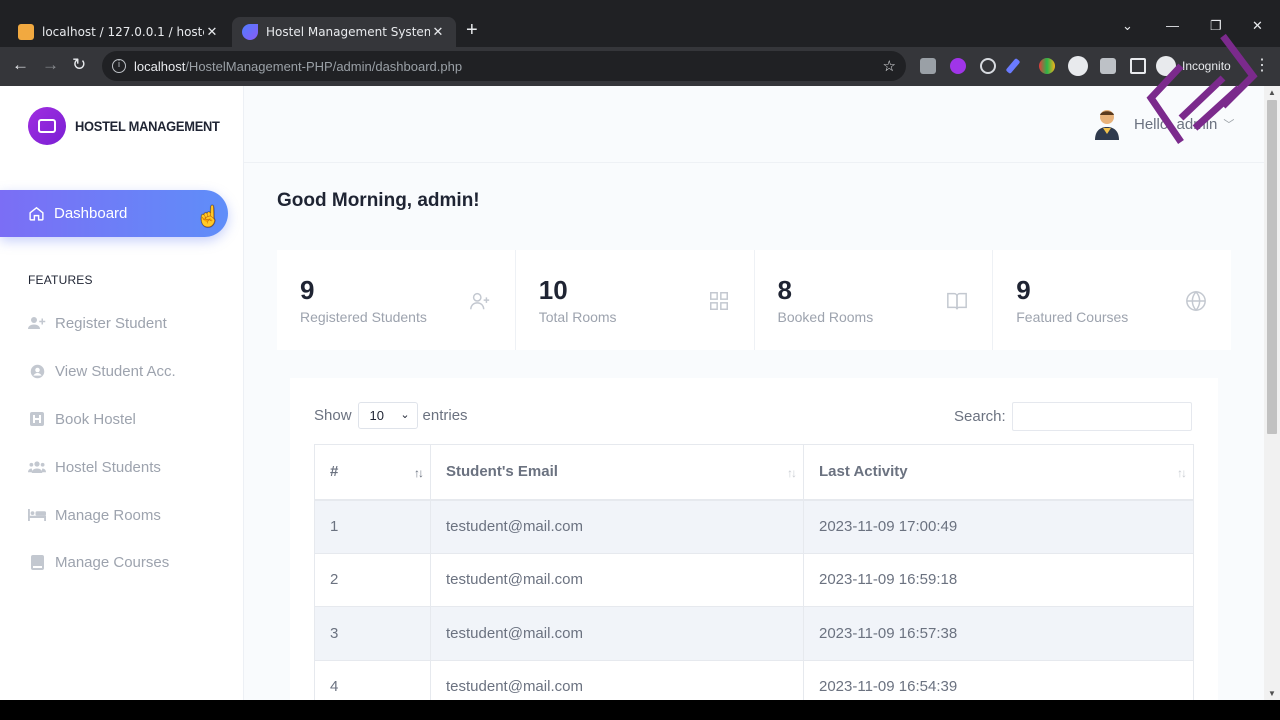 The height and width of the screenshot is (720, 1280). Describe the element at coordinates (889, 66) in the screenshot. I see `bookmark-star-icon: ☆` at that location.